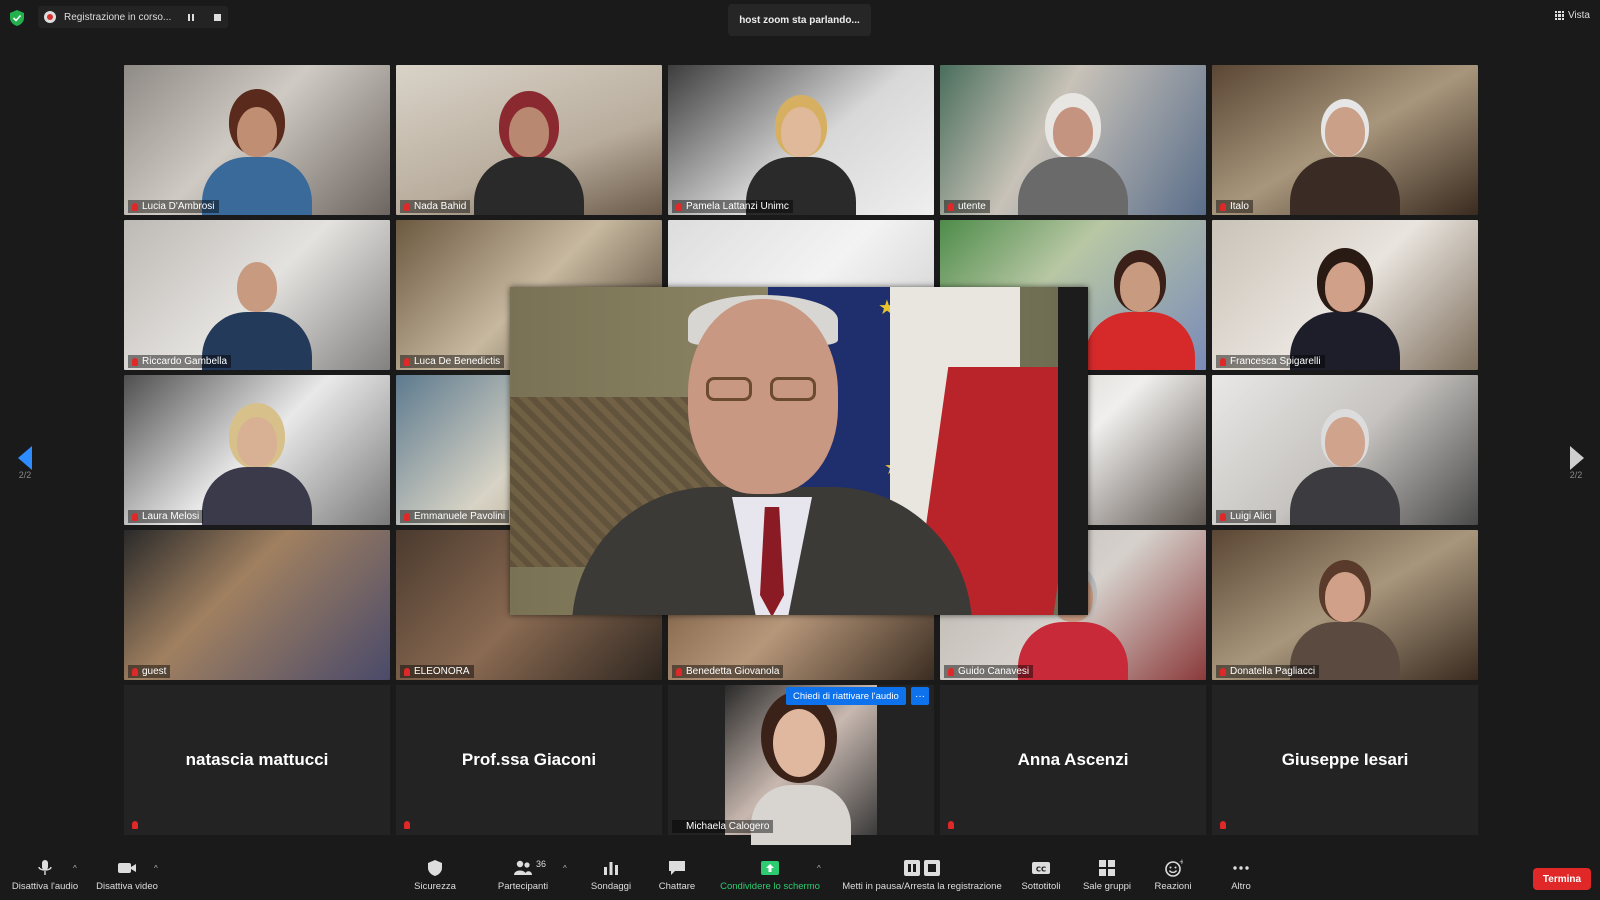 The width and height of the screenshot is (1600, 900). I want to click on microphone-icon, so click(45, 867).